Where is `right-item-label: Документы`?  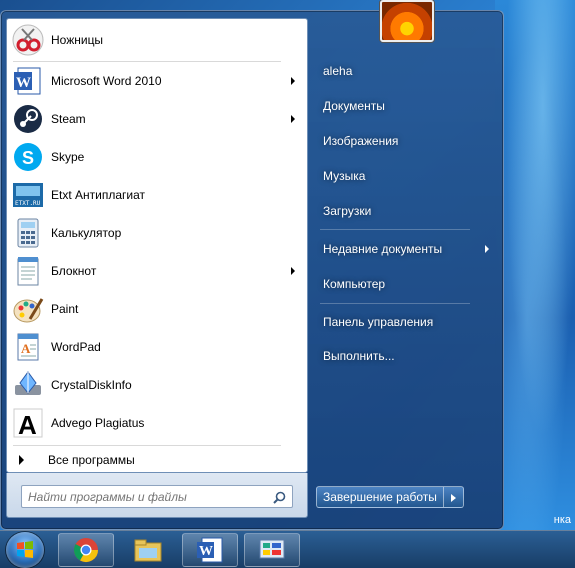 right-item-label: Документы is located at coordinates (354, 106).